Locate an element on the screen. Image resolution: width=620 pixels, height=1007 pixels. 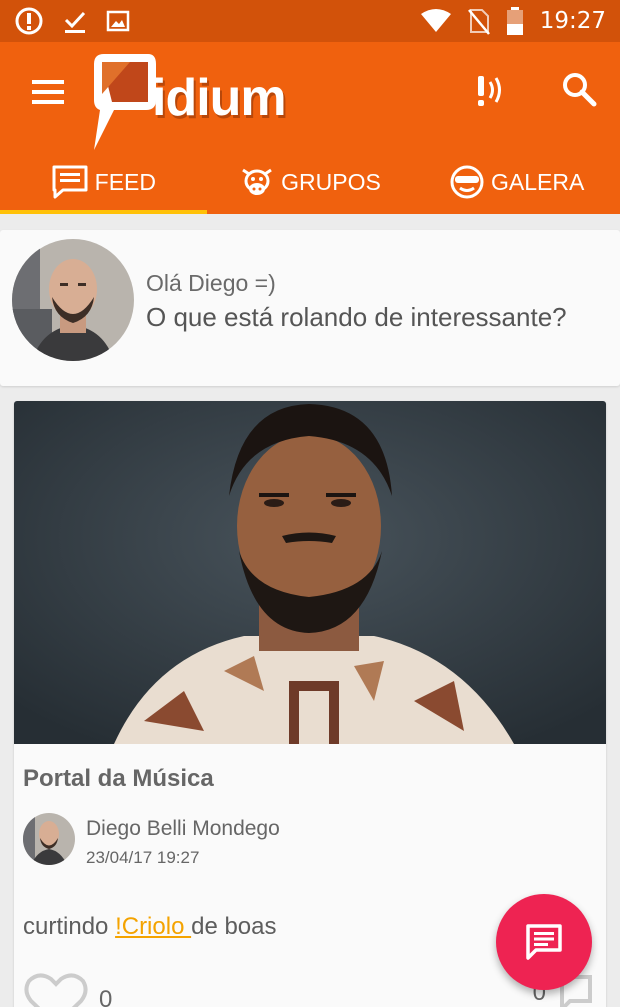
tab-feed: FEED is located at coordinates (103, 182).